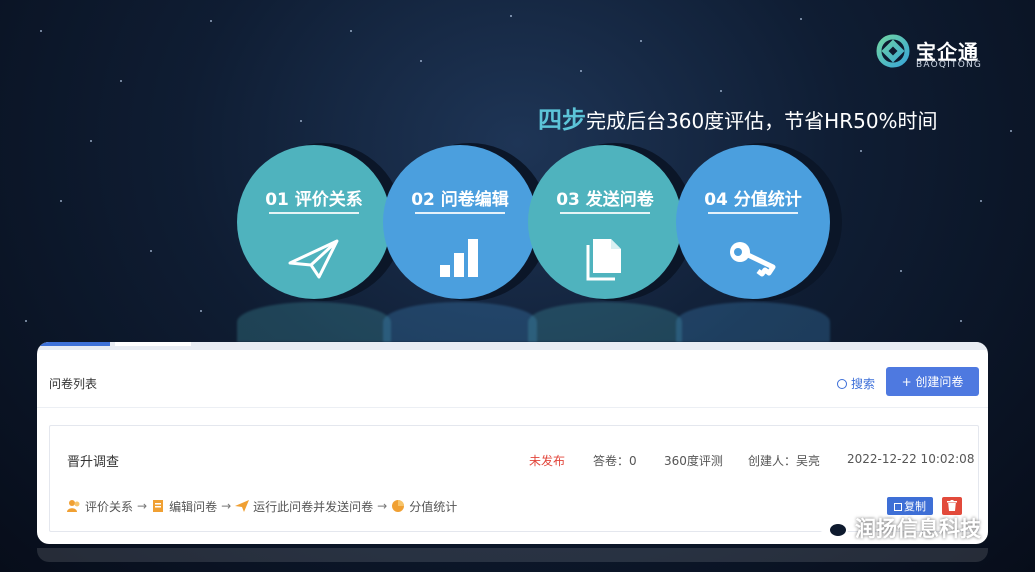 Image resolution: width=1035 pixels, height=572 pixels. What do you see at coordinates (547, 461) in the screenshot?
I see `status-badge: 未发布` at bounding box center [547, 461].